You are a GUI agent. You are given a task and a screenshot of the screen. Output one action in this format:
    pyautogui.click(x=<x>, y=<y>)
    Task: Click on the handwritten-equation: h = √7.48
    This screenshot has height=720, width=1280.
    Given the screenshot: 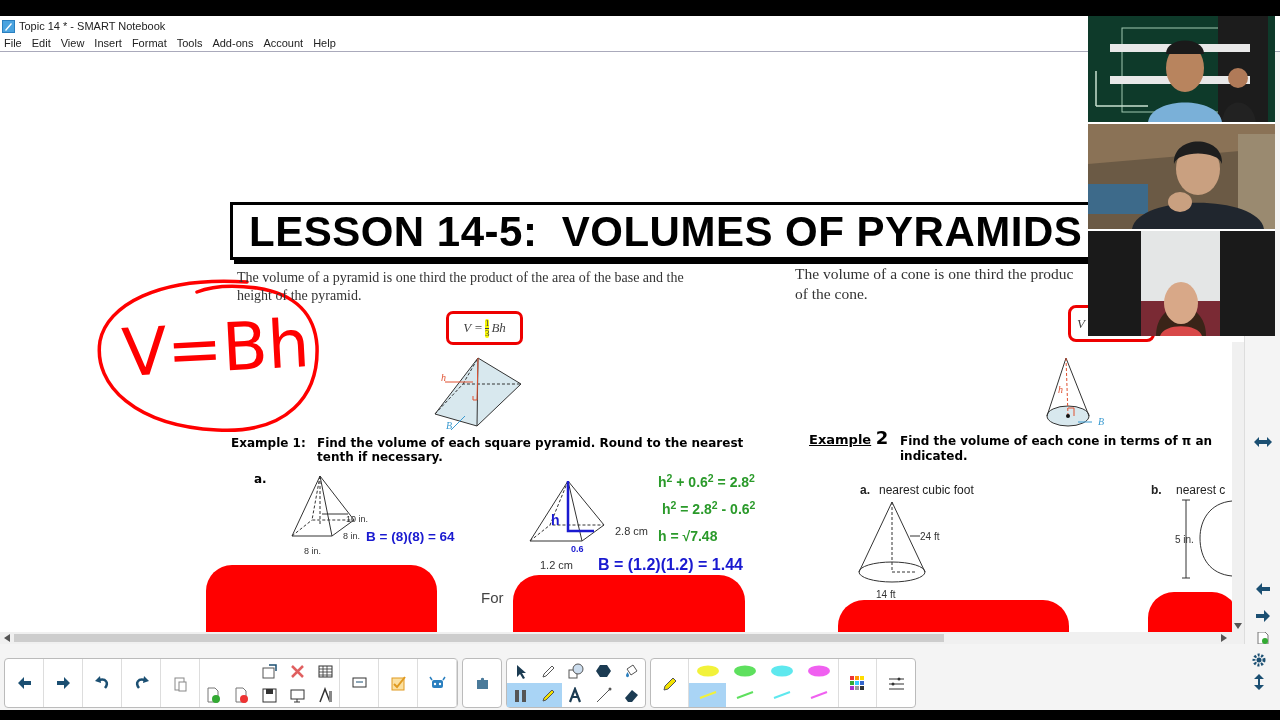 What is the action you would take?
    pyautogui.click(x=688, y=536)
    